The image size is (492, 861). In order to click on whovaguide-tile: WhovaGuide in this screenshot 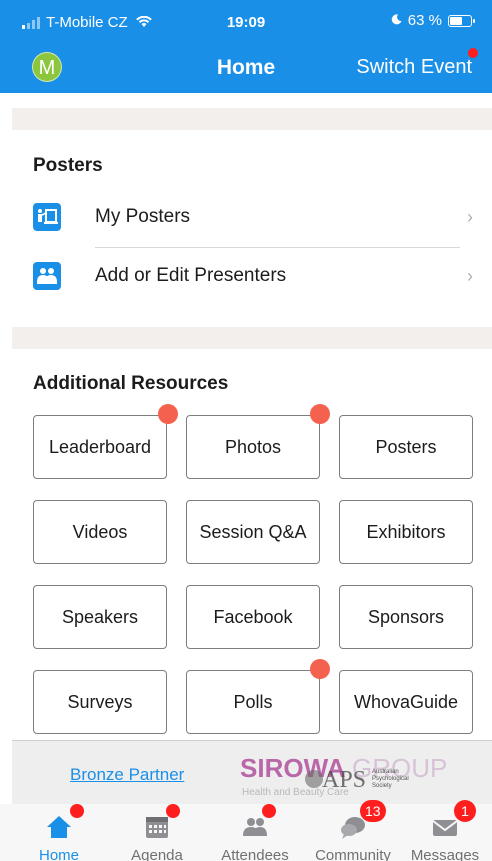, I will do `click(406, 702)`.